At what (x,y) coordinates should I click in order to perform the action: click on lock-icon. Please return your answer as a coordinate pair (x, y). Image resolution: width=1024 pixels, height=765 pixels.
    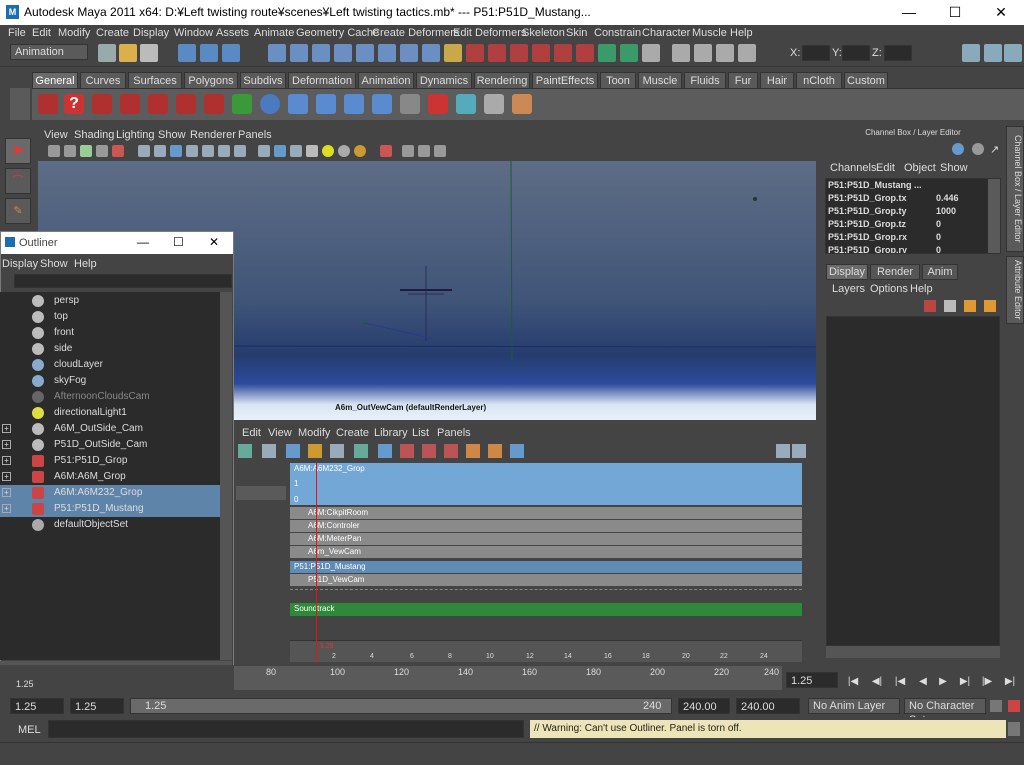
    Looking at the image, I should click on (453, 53).